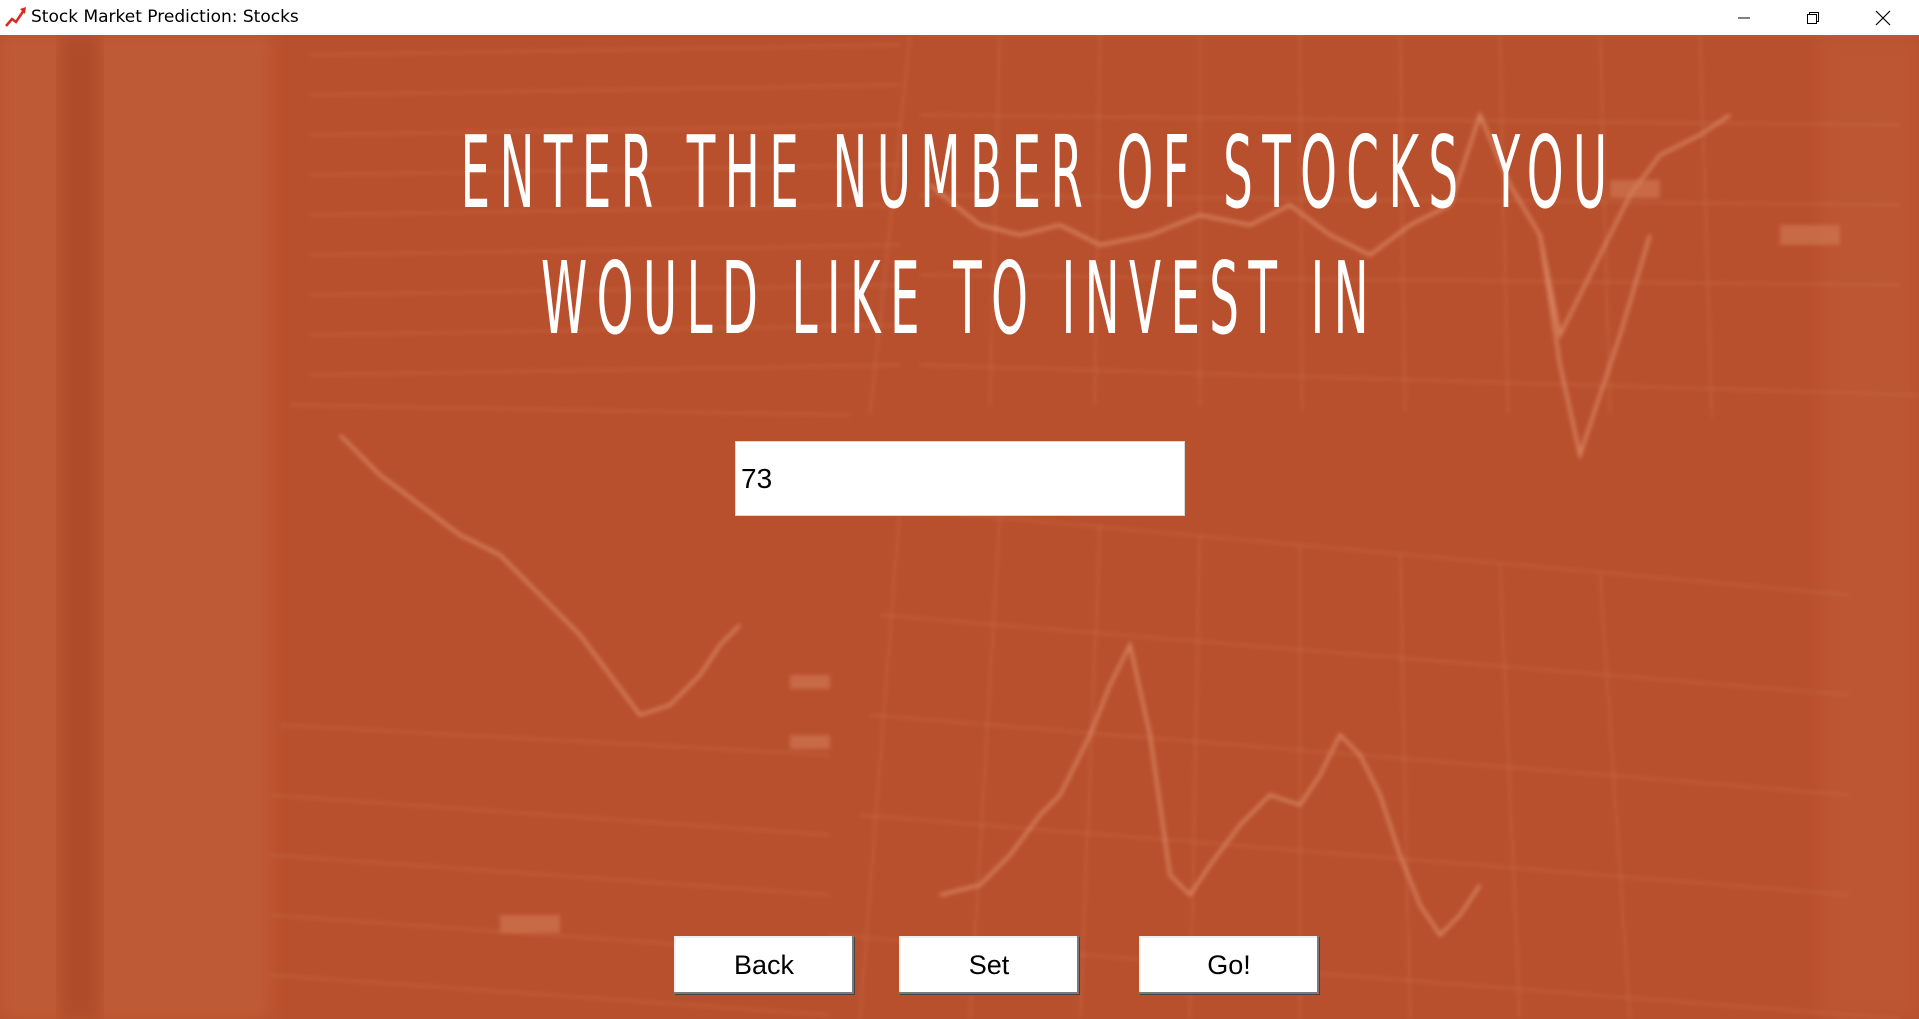 This screenshot has height=1019, width=1919. What do you see at coordinates (1229, 965) in the screenshot?
I see `go-button: Go!` at bounding box center [1229, 965].